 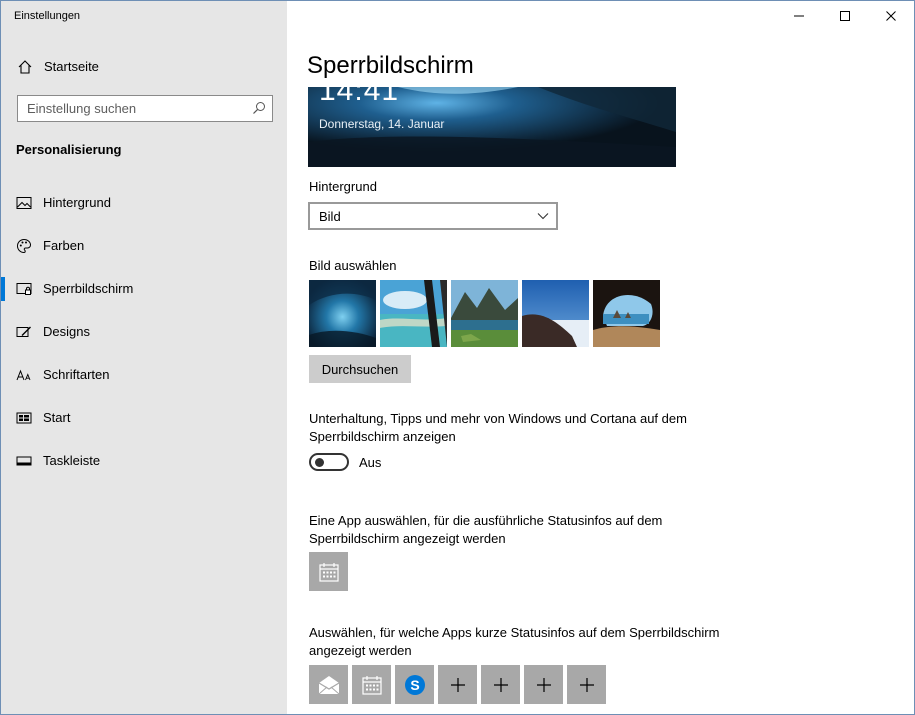 I want to click on home-link: Startseite, so click(x=144, y=67).